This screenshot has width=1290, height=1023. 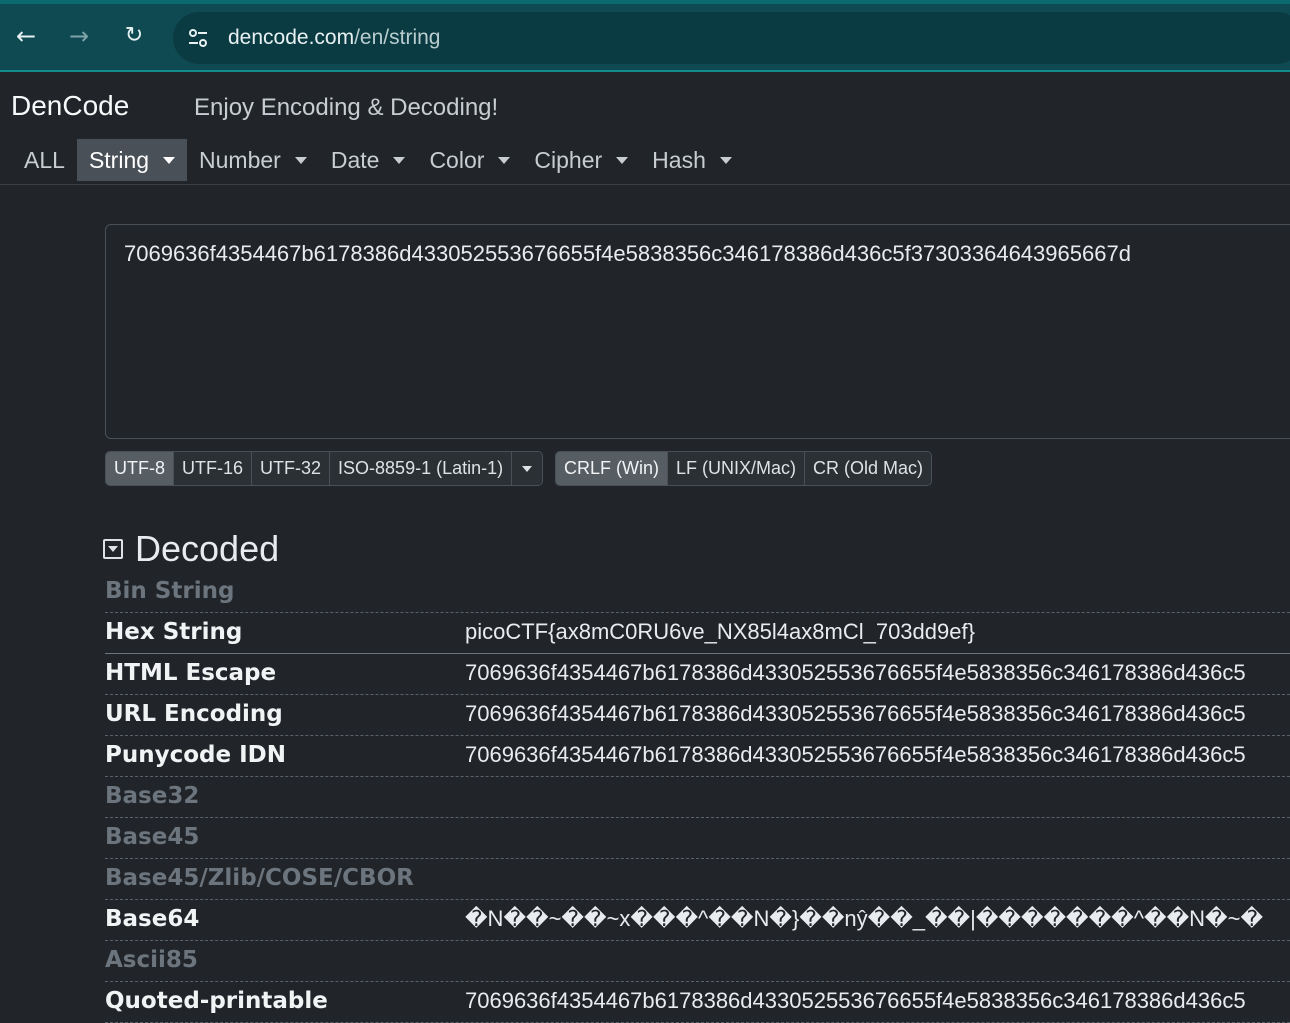 I want to click on result-row-ascii85: Ascii85, so click(x=697, y=961).